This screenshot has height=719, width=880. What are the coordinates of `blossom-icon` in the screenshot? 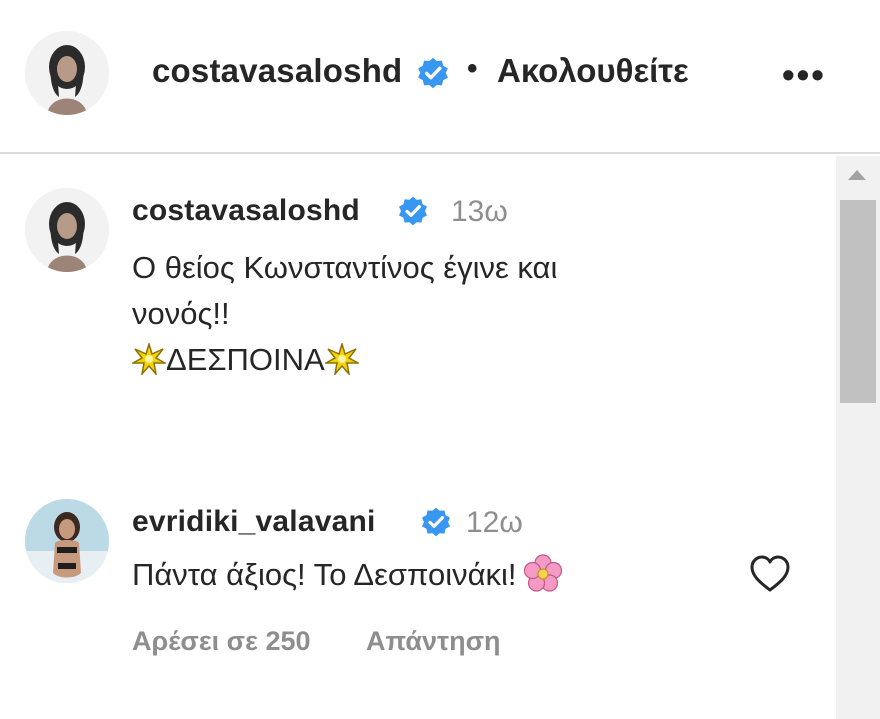 It's located at (542, 573).